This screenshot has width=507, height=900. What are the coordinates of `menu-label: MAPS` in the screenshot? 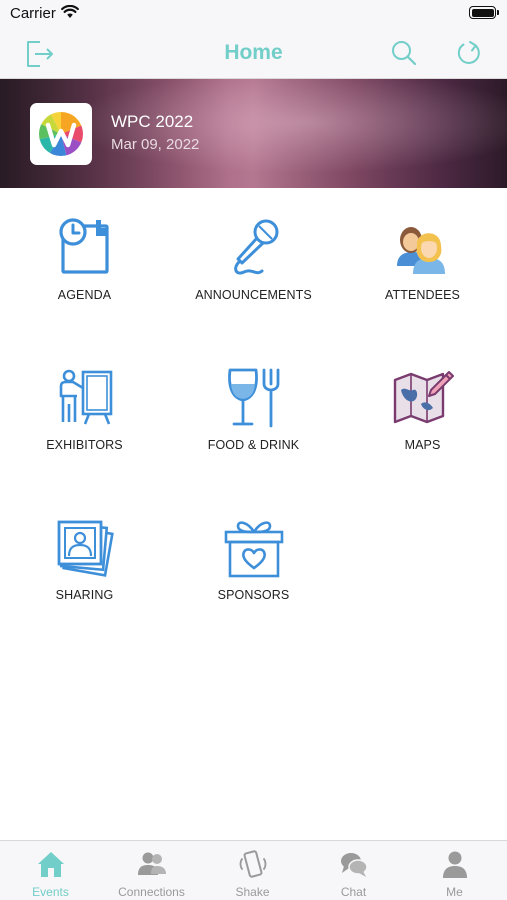 It's located at (422, 445).